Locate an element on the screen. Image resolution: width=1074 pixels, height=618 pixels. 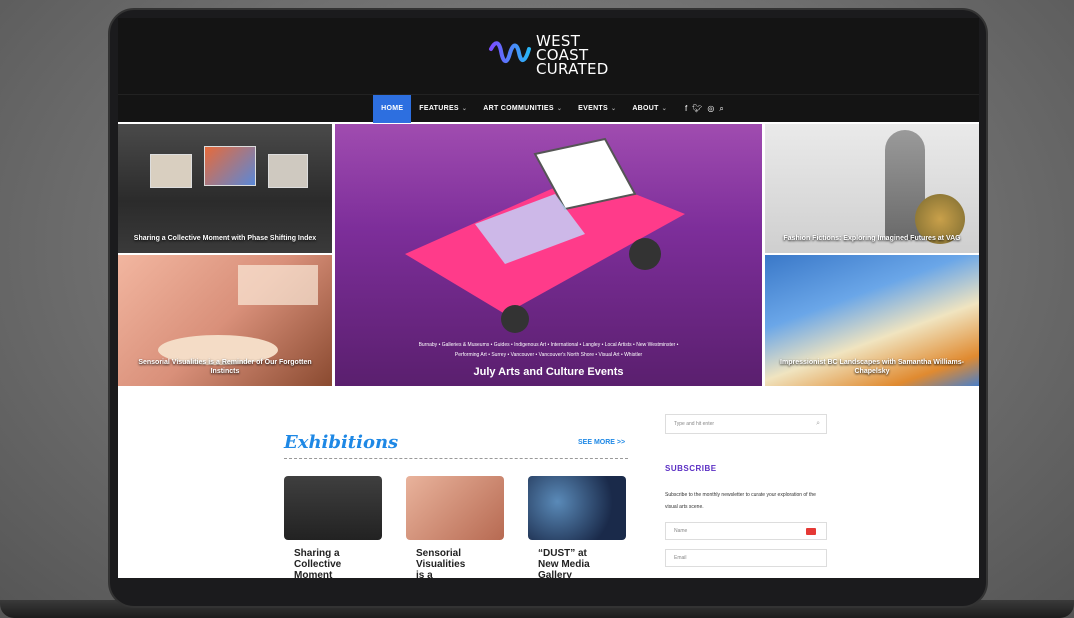
exhibition-card: “DUST” at New Media Gallery is located at coordinates (577, 527).